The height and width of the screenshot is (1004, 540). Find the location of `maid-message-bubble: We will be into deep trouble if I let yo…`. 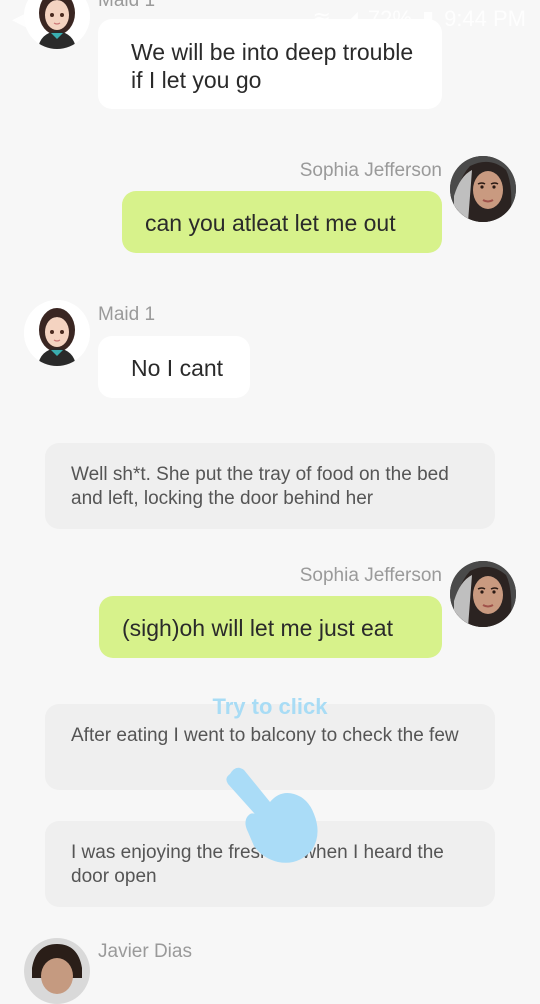

maid-message-bubble: We will be into deep trouble if I let yo… is located at coordinates (270, 64).